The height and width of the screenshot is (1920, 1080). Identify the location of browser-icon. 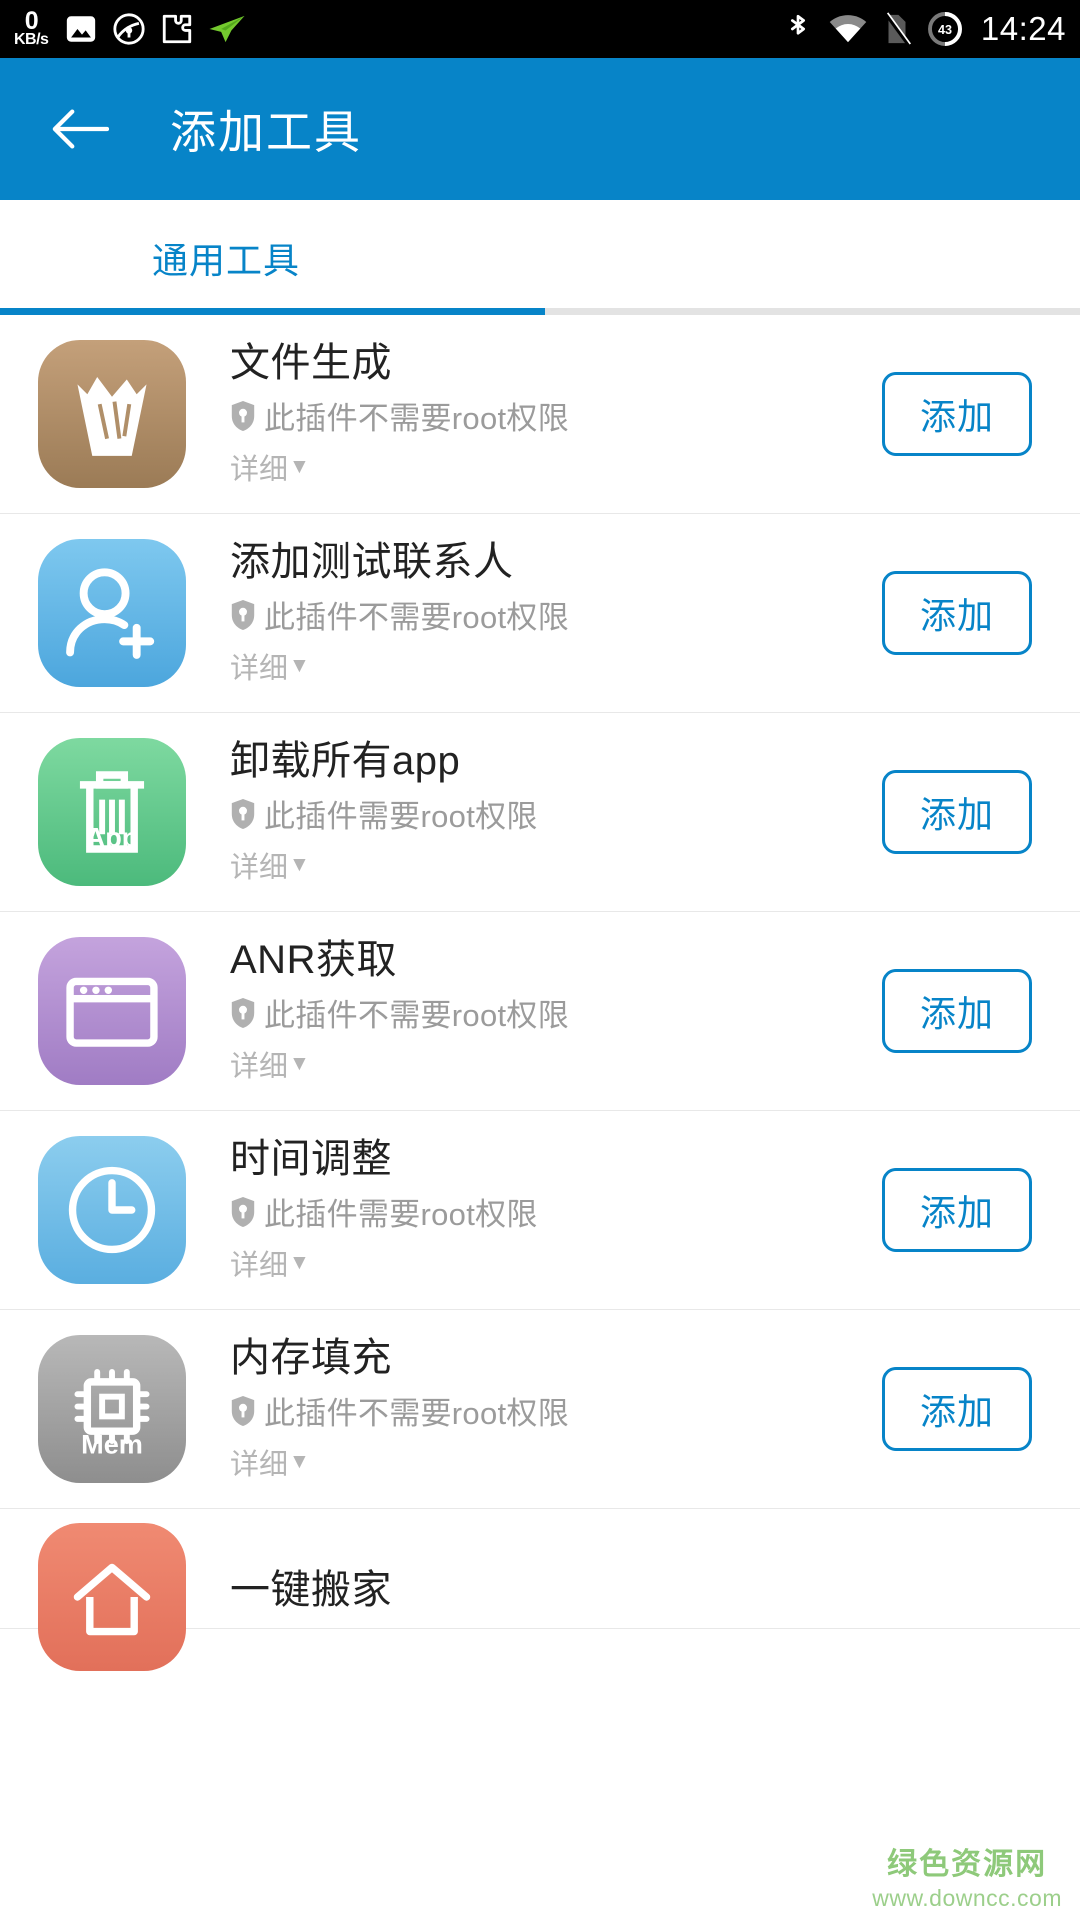
(129, 29).